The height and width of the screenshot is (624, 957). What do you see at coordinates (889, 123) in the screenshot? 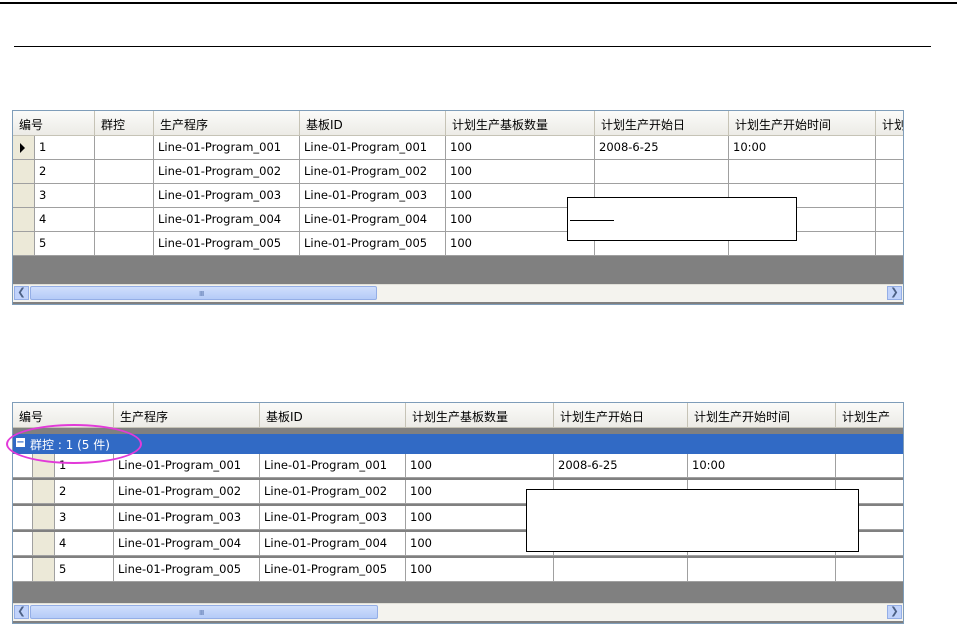
I see `column-header-plan-more: 计划` at bounding box center [889, 123].